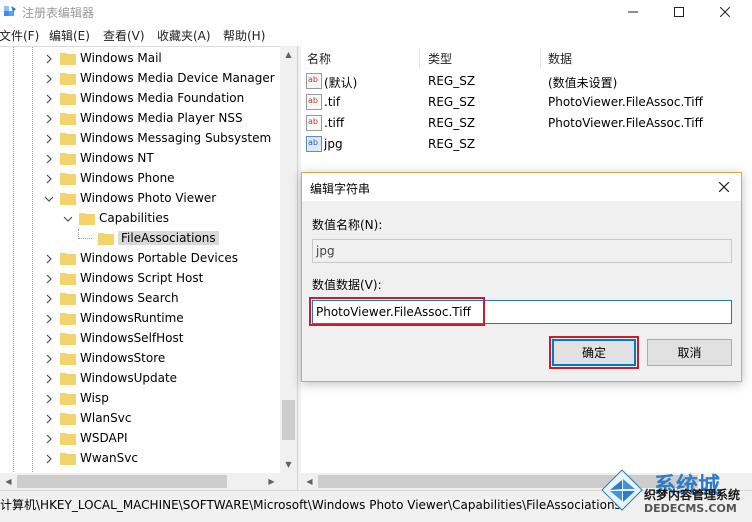 This screenshot has height=522, width=752. I want to click on ok-button: 确定, so click(594, 352).